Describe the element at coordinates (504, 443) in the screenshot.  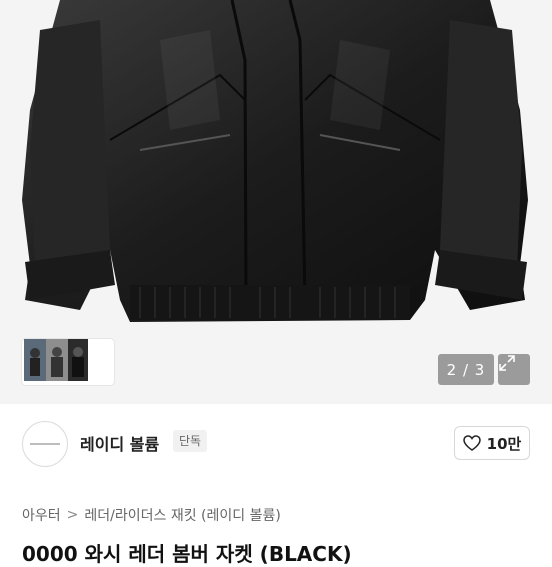
I see `like-count: 10만` at that location.